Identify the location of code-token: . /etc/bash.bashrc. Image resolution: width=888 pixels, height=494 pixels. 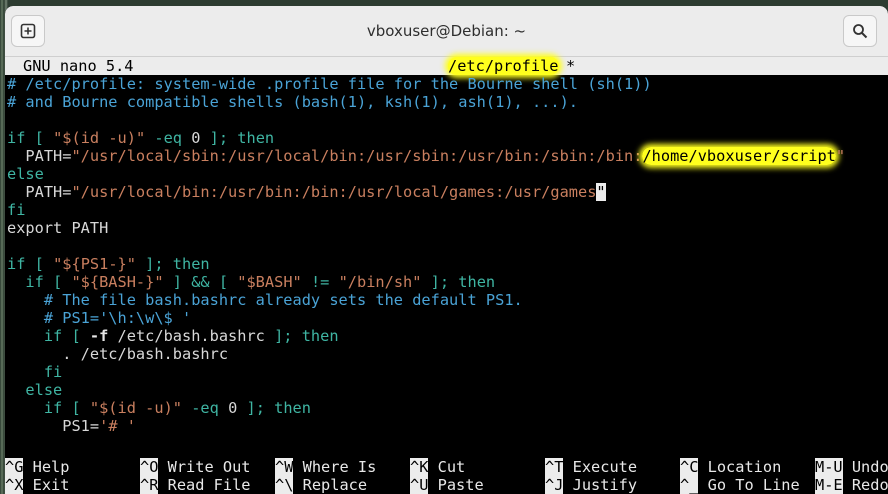
(118, 354).